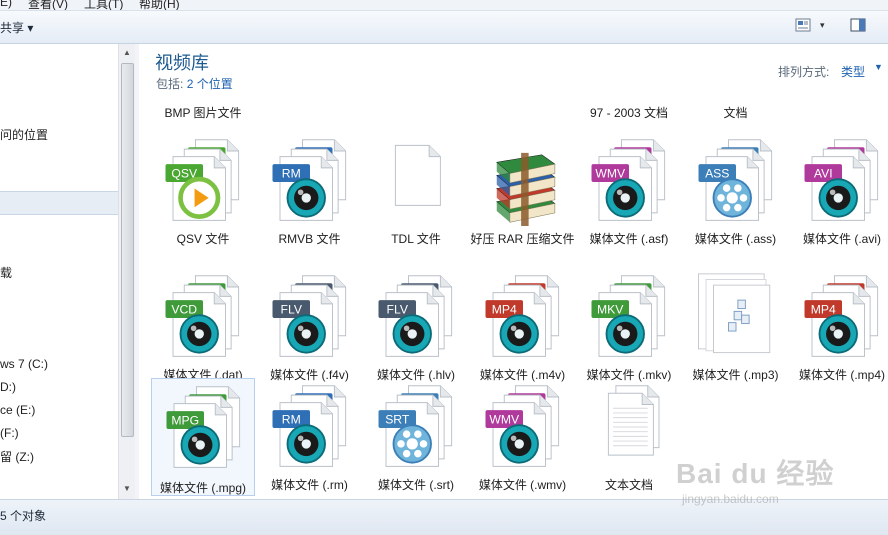 This screenshot has height=535, width=888. Describe the element at coordinates (803, 25) in the screenshot. I see `view-options-icon` at that location.